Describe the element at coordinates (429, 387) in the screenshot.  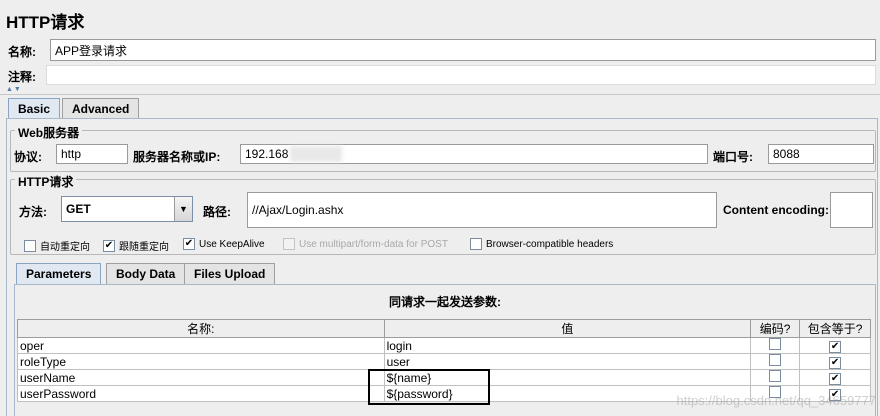
I see `highlight-box` at that location.